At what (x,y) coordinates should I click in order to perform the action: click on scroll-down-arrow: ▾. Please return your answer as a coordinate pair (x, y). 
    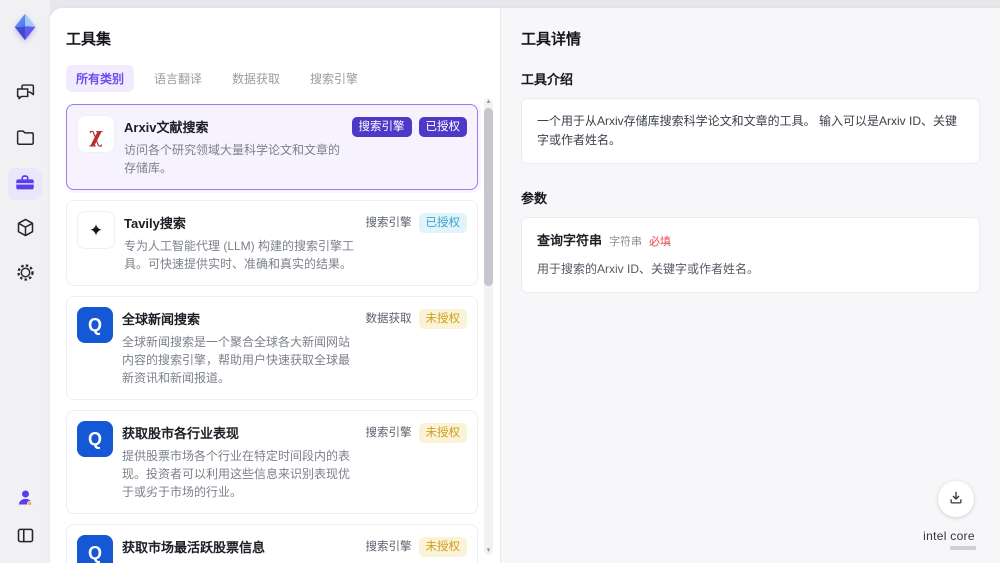
    Looking at the image, I should click on (488, 551).